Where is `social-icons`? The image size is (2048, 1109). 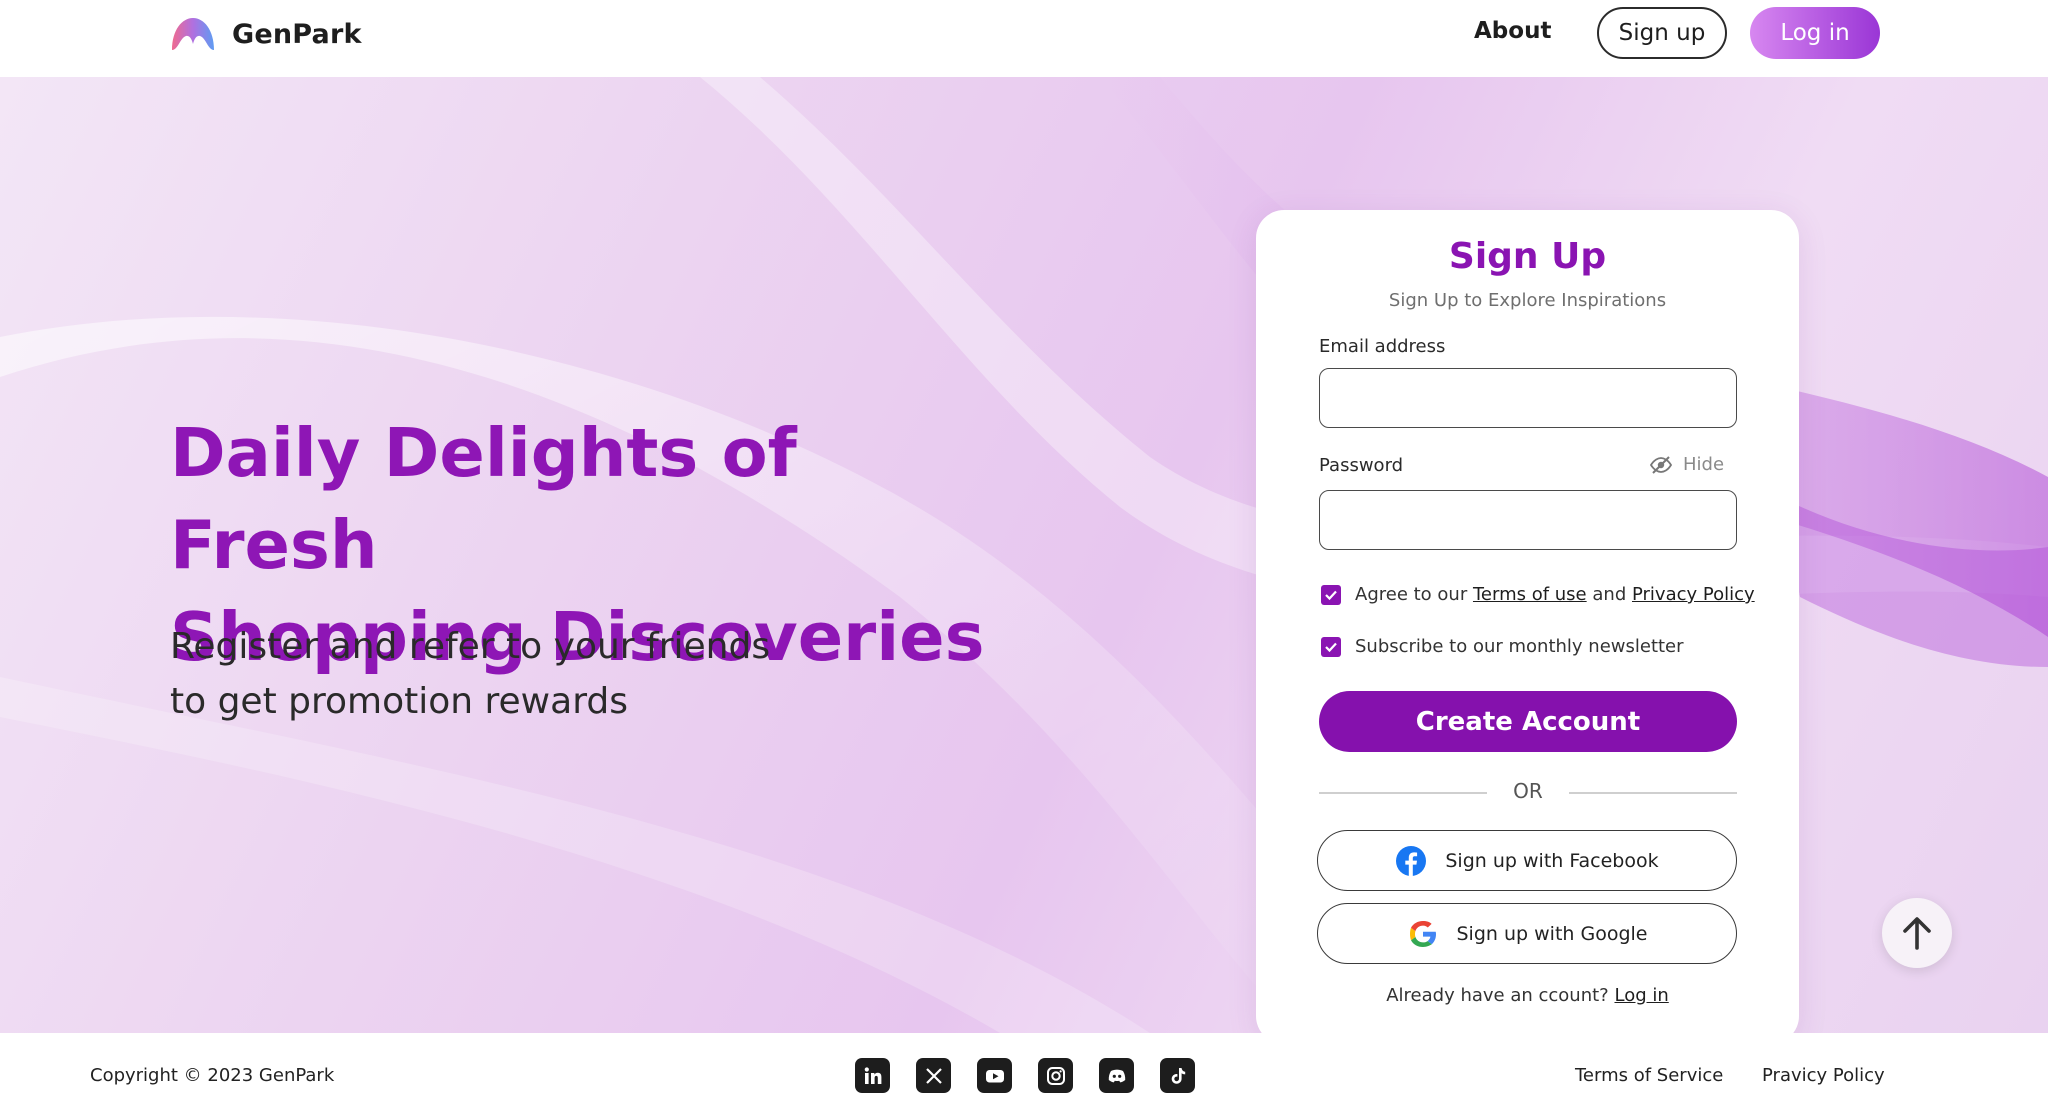
social-icons is located at coordinates (1025, 1075).